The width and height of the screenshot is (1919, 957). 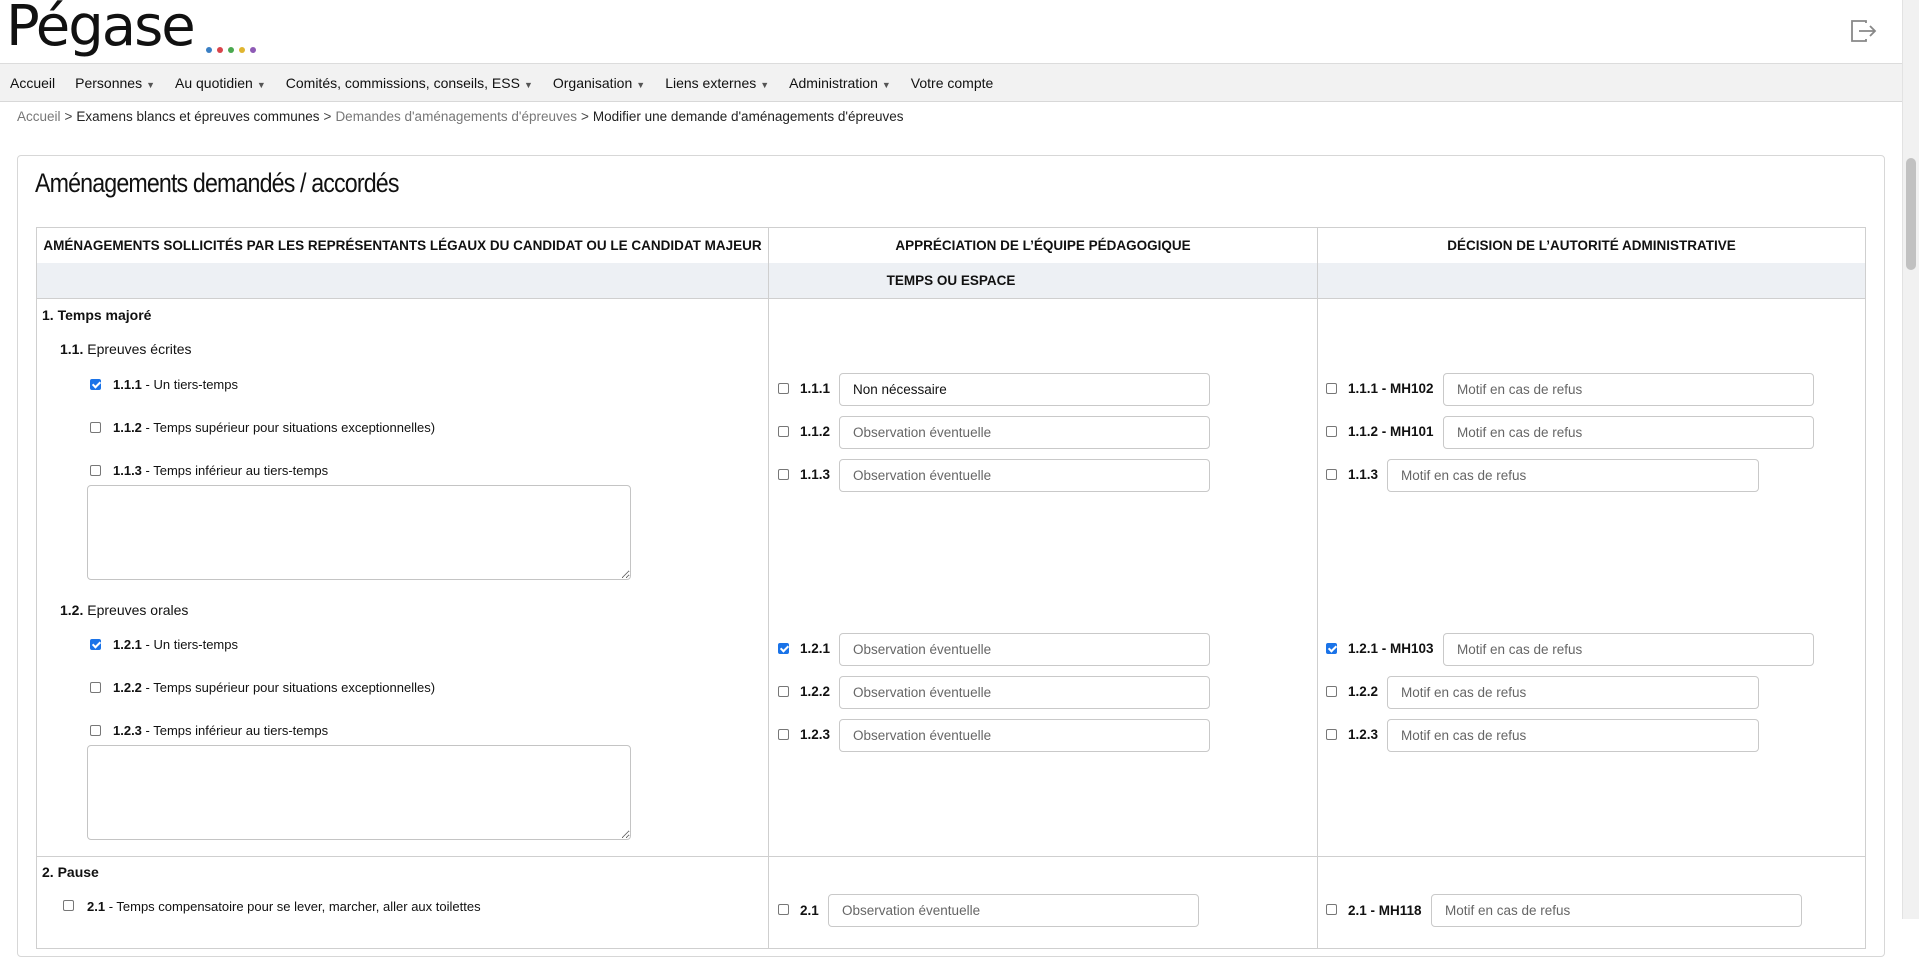 I want to click on option-1-1-3: 1.1.3 - Temps inférieur au tiers-temps, so click(x=220, y=470).